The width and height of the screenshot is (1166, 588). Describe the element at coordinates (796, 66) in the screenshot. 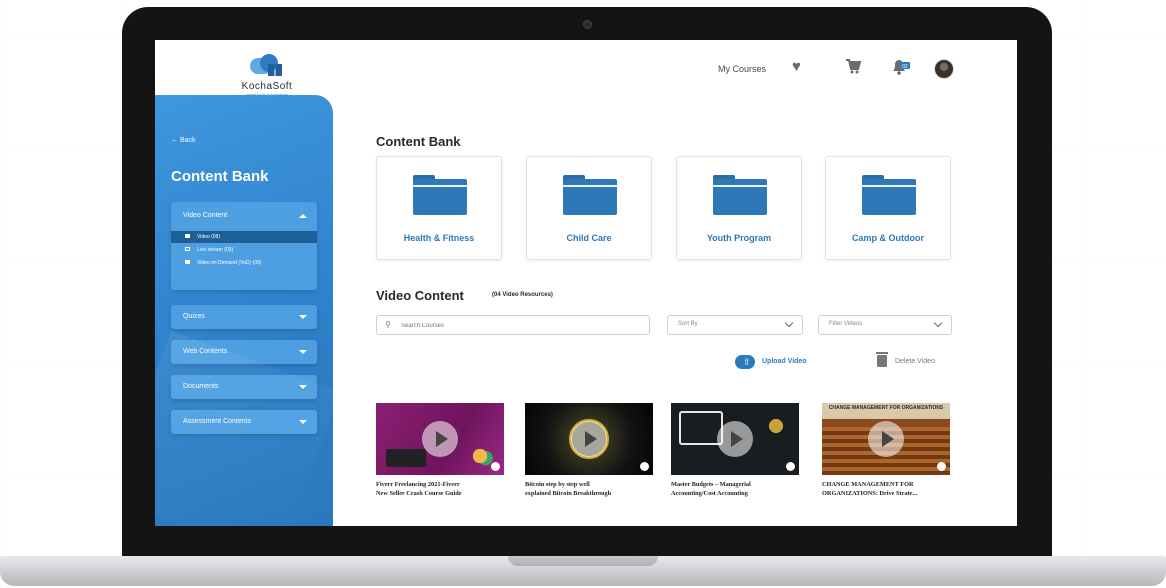

I see `heart-icon: ♥` at that location.